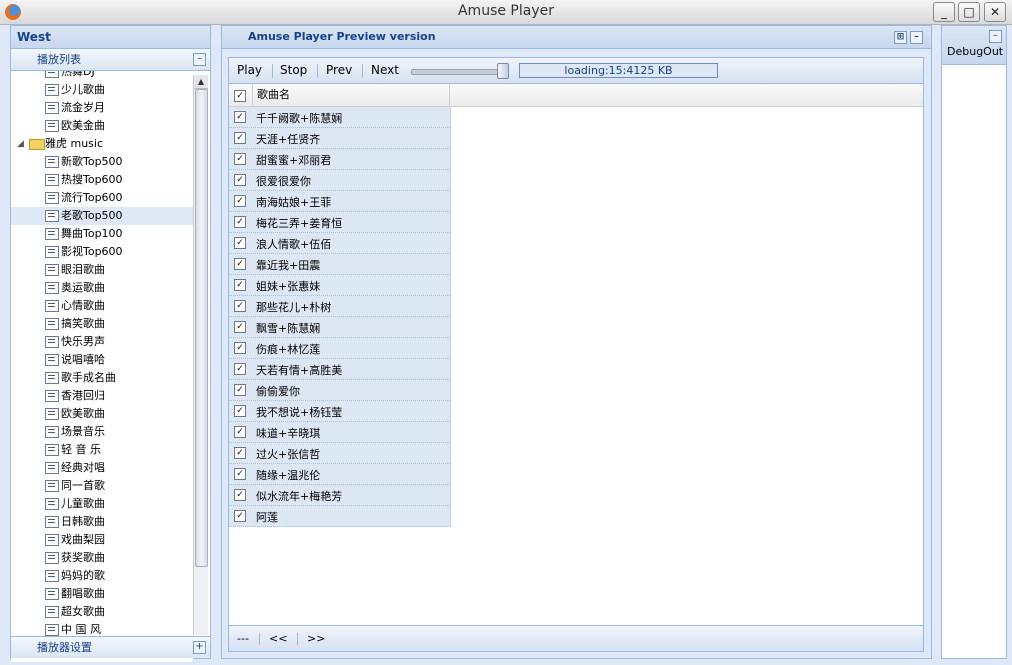 The image size is (1012, 665). What do you see at coordinates (339, 369) in the screenshot?
I see `table-row: ✓ 天若有情+高胜美` at bounding box center [339, 369].